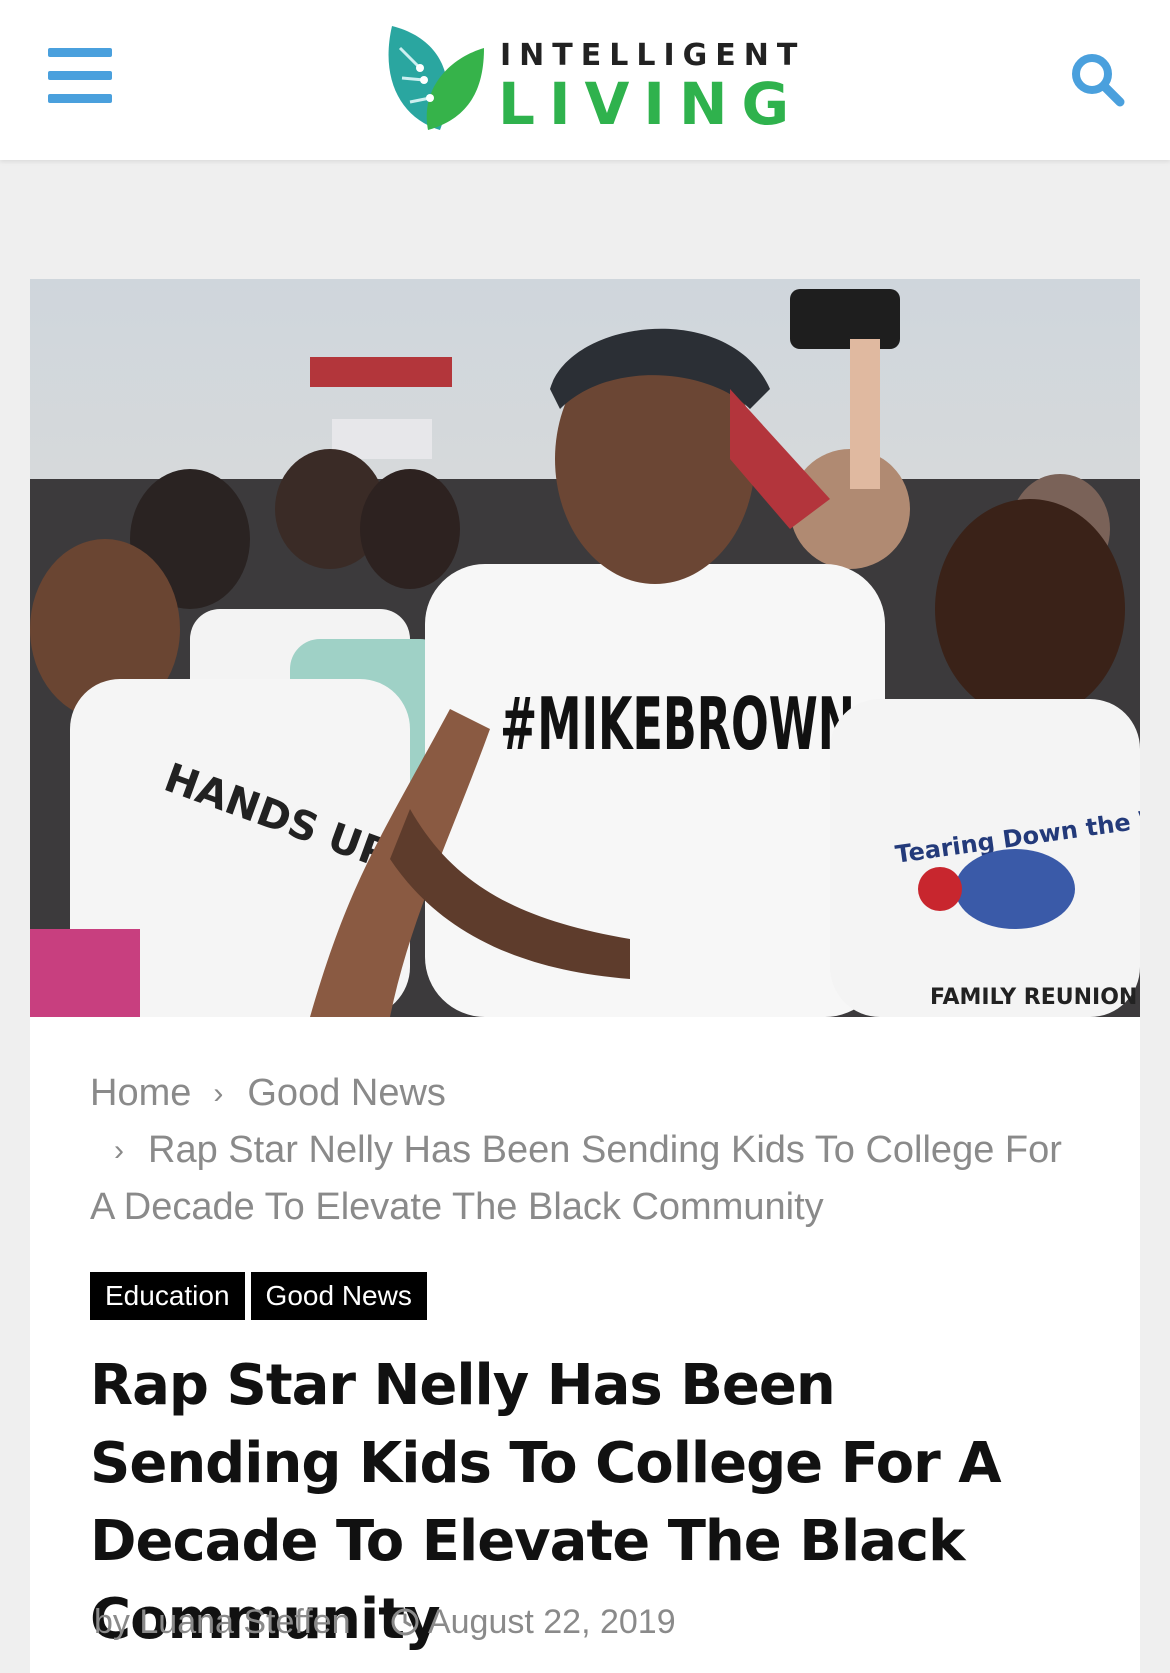 The image size is (1170, 1673). What do you see at coordinates (385, 1622) in the screenshot?
I see `article-meta: by Luana Steffen August 22, 2019` at bounding box center [385, 1622].